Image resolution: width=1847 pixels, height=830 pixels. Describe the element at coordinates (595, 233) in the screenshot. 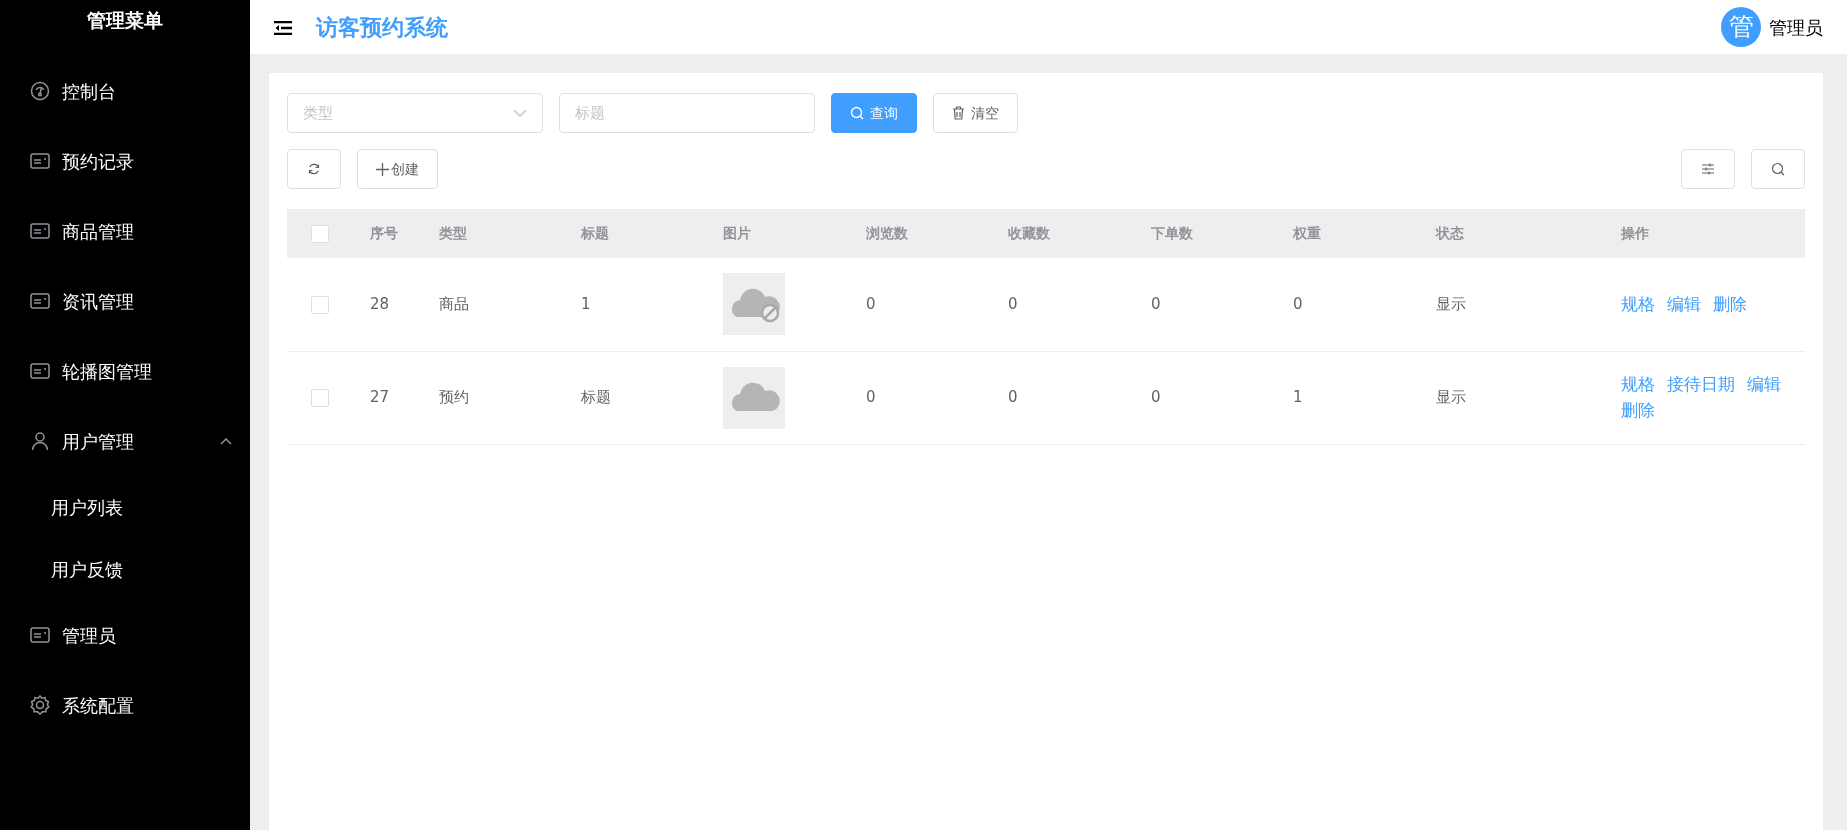

I see `column-header: 标题` at that location.